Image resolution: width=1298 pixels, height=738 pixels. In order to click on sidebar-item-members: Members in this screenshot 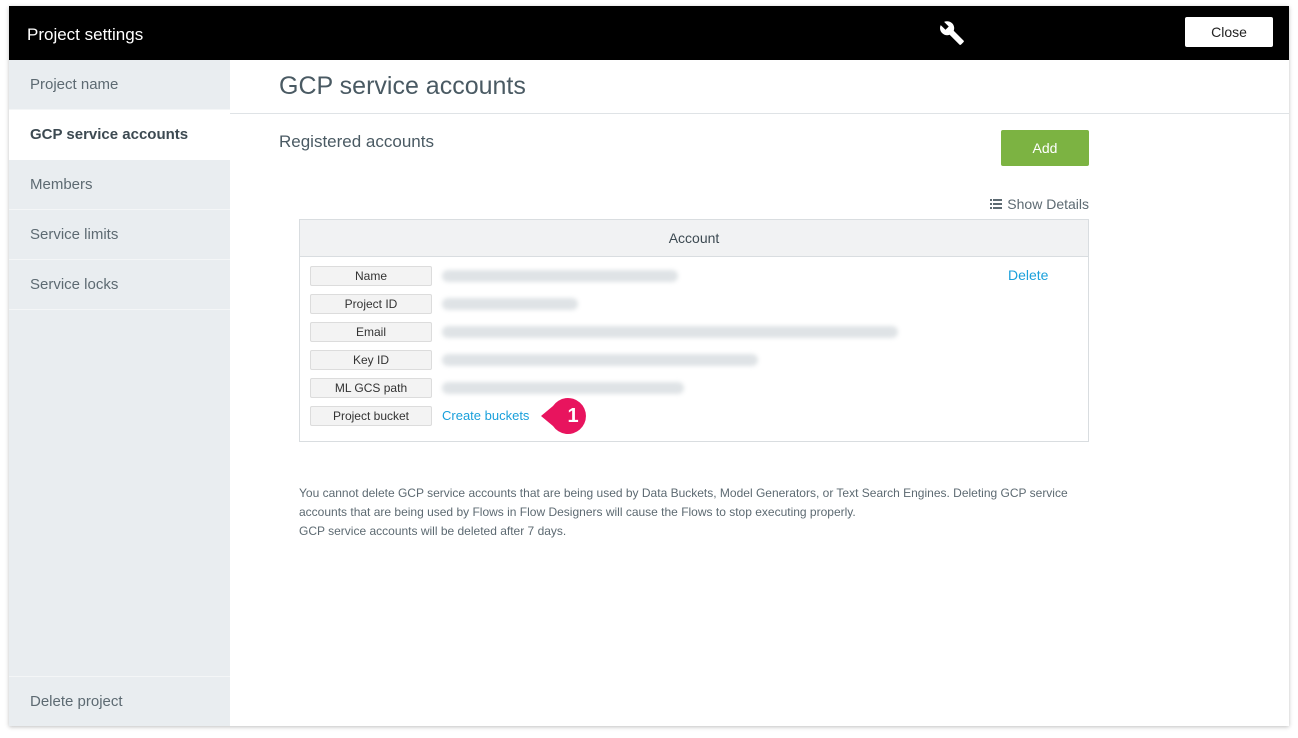, I will do `click(119, 185)`.